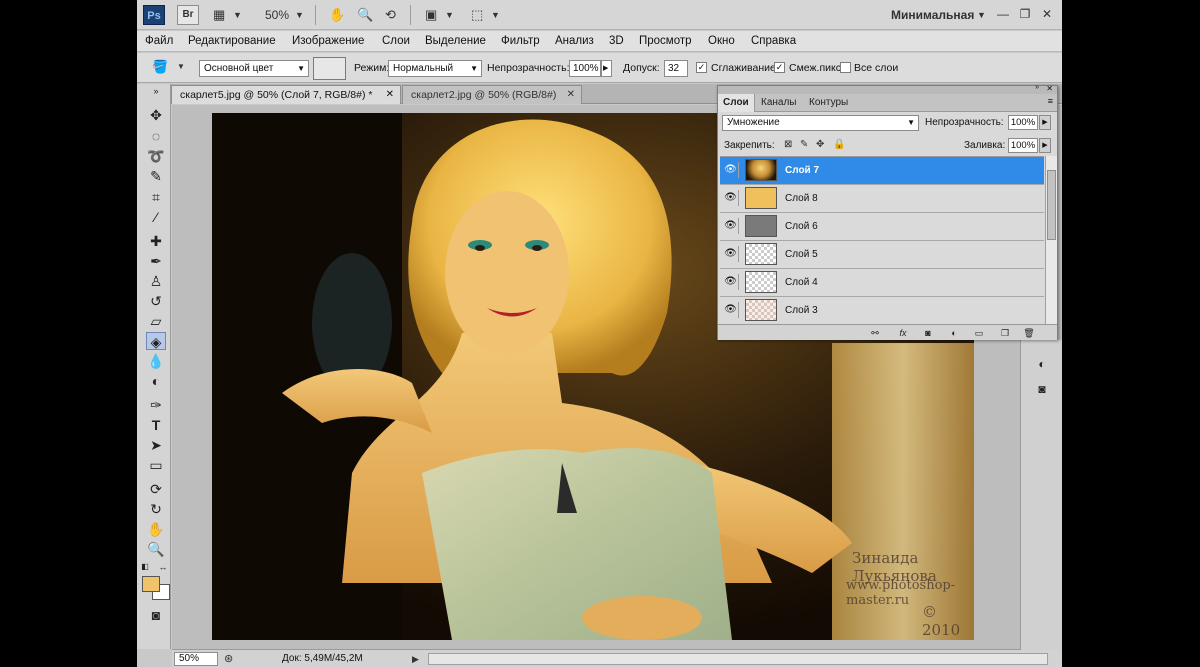 The image size is (1200, 667). Describe the element at coordinates (156, 217) in the screenshot. I see `eyedropper-tool-icon: ⁄` at that location.